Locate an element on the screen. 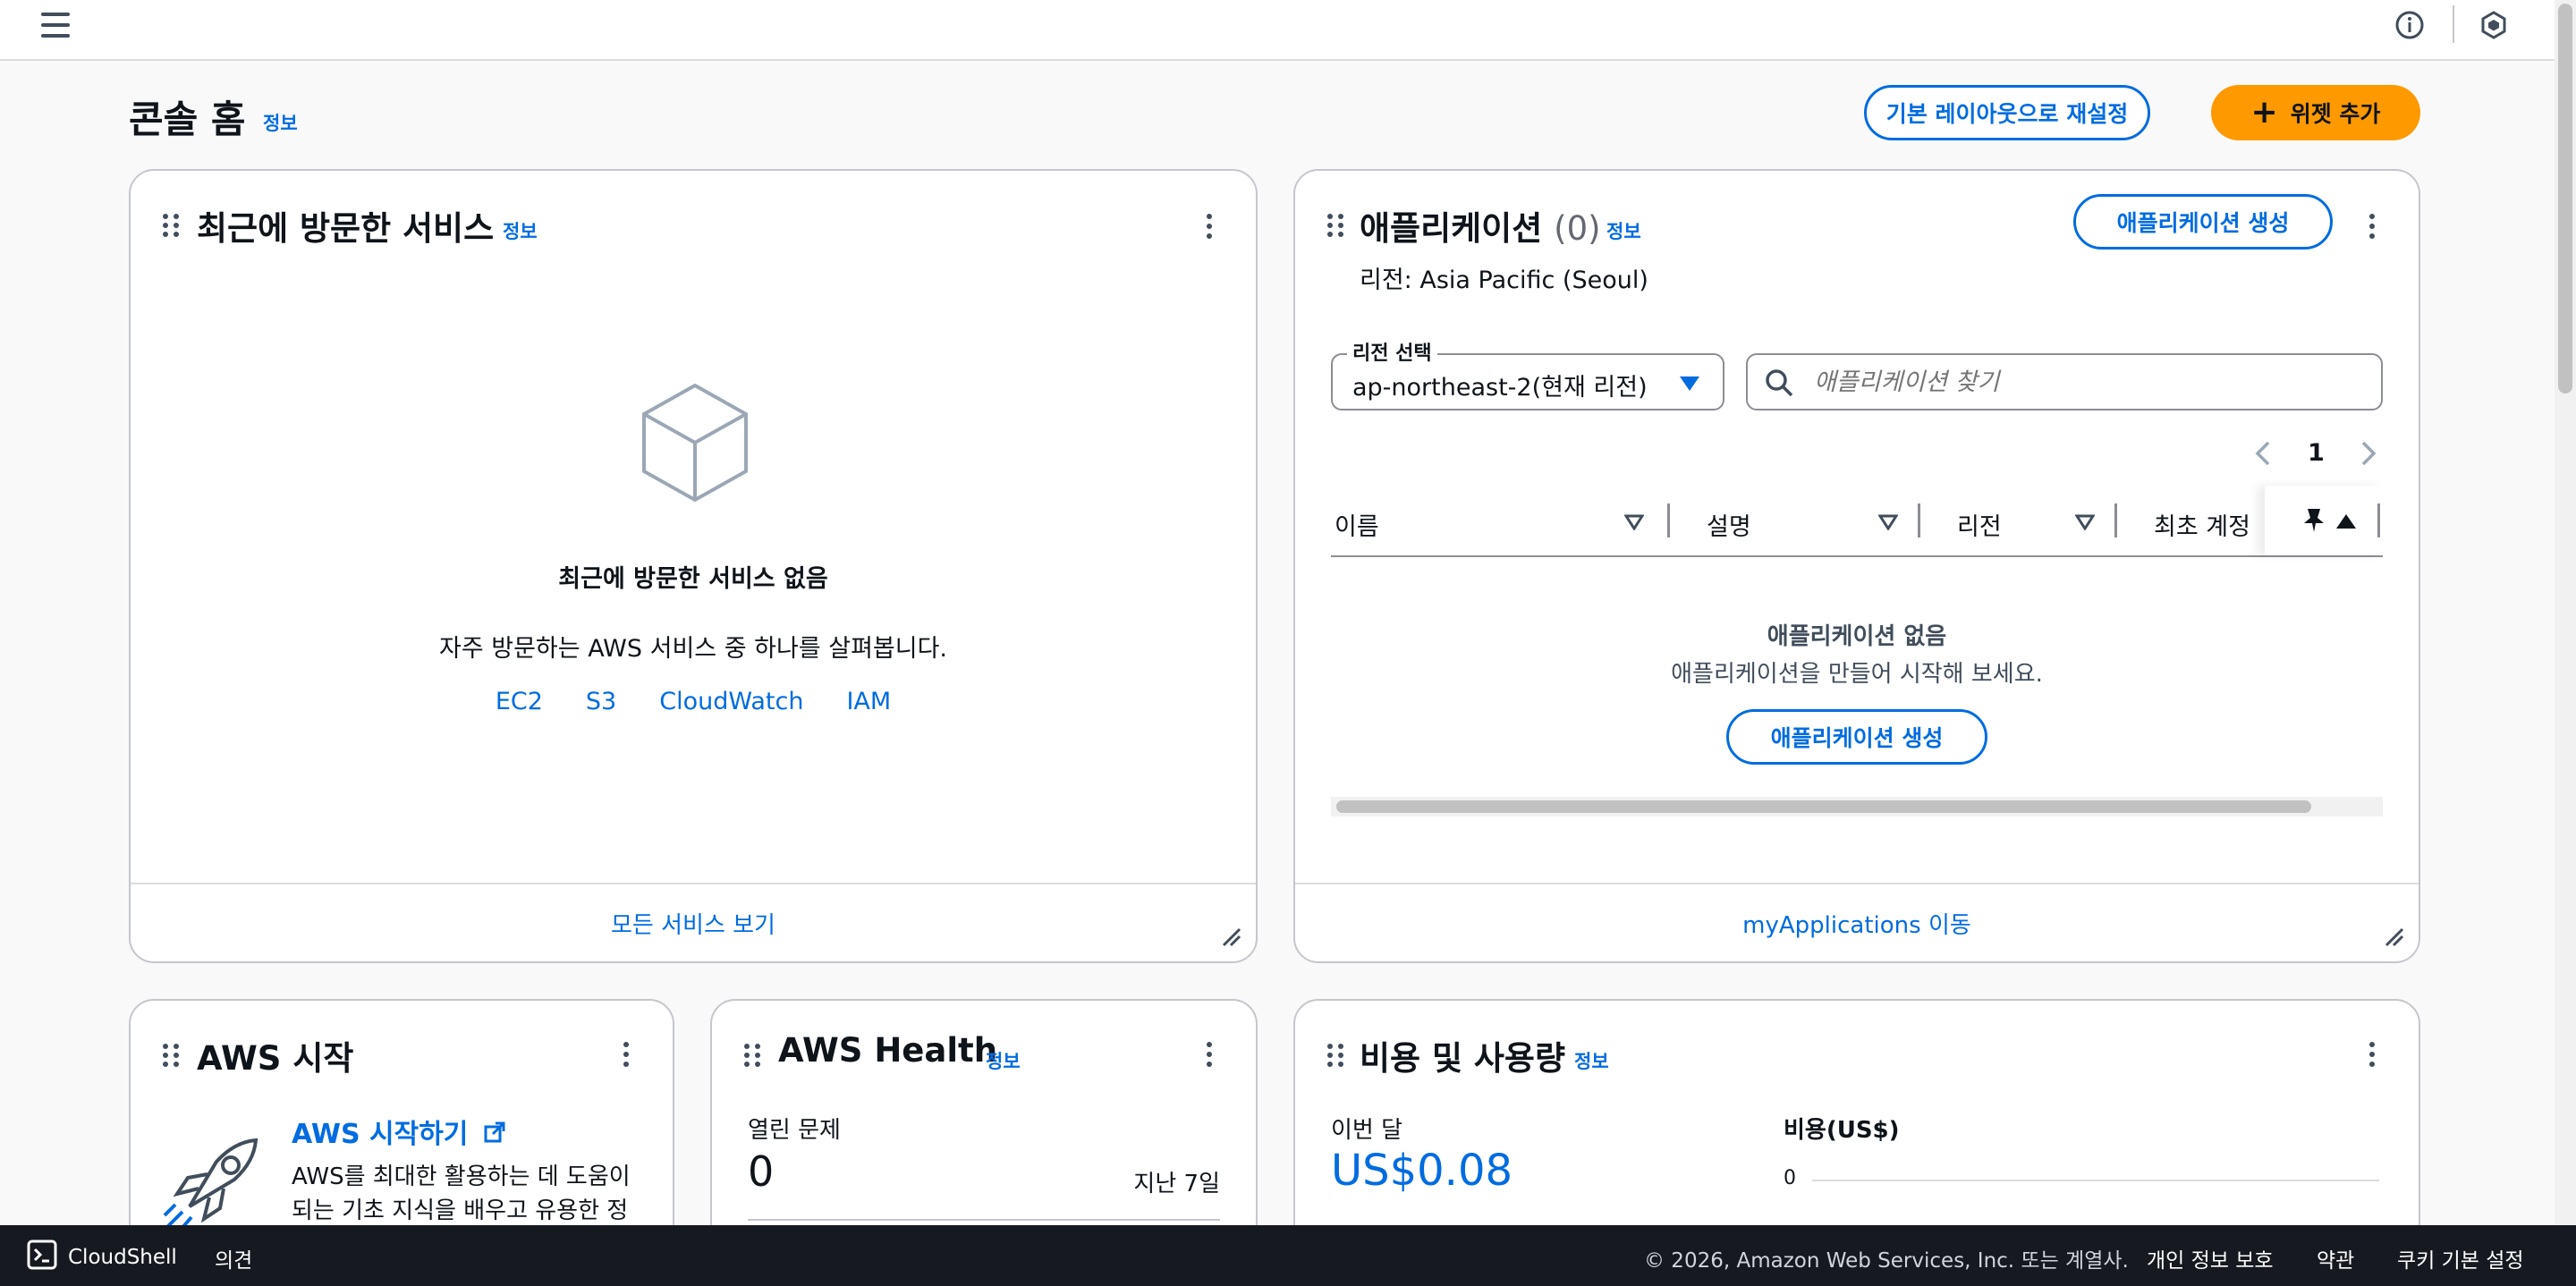  aws-start-link-label: AWS 시작하기 is located at coordinates (380, 1134).